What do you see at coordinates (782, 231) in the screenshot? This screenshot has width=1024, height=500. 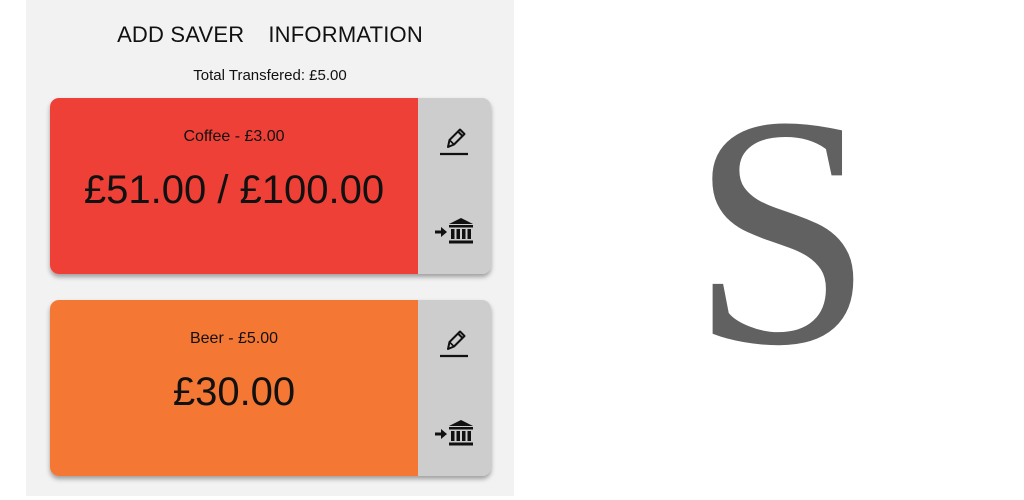 I see `app-logo: S` at bounding box center [782, 231].